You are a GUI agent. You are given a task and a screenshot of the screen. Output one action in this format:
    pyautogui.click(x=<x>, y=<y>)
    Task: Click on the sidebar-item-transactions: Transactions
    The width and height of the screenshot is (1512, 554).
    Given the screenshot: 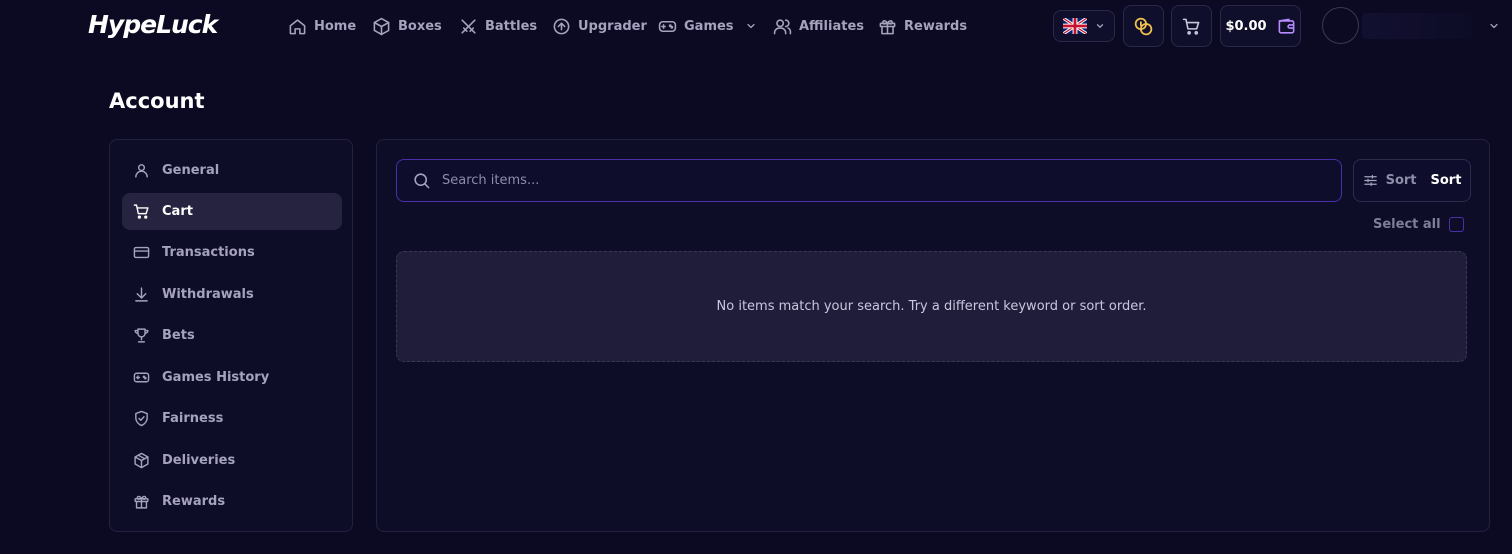 What is the action you would take?
    pyautogui.click(x=232, y=252)
    